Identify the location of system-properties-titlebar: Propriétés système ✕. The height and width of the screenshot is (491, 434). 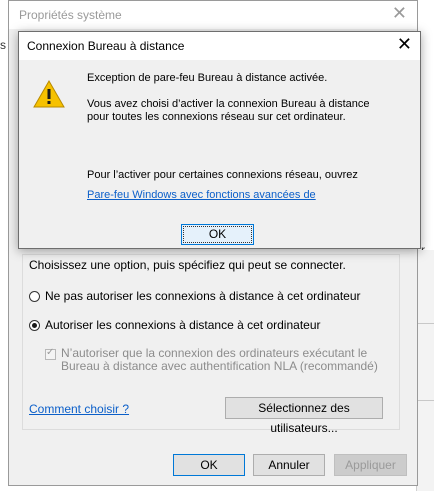
(213, 15).